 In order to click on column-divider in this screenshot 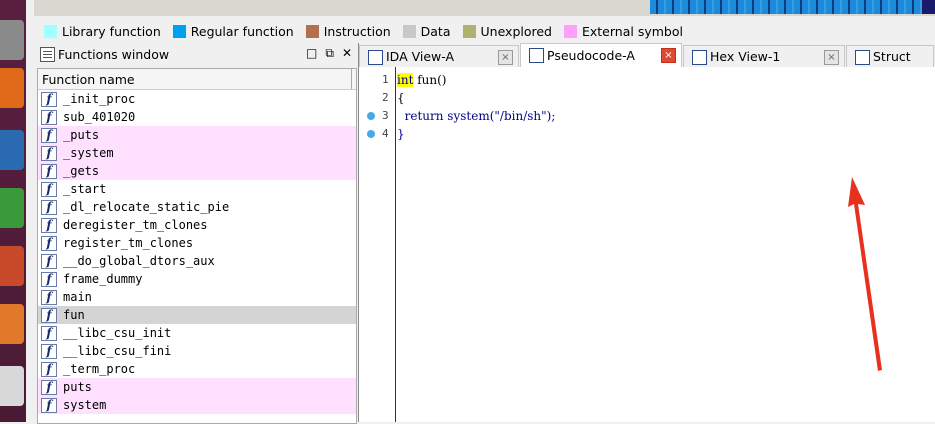, I will do `click(353, 79)`.